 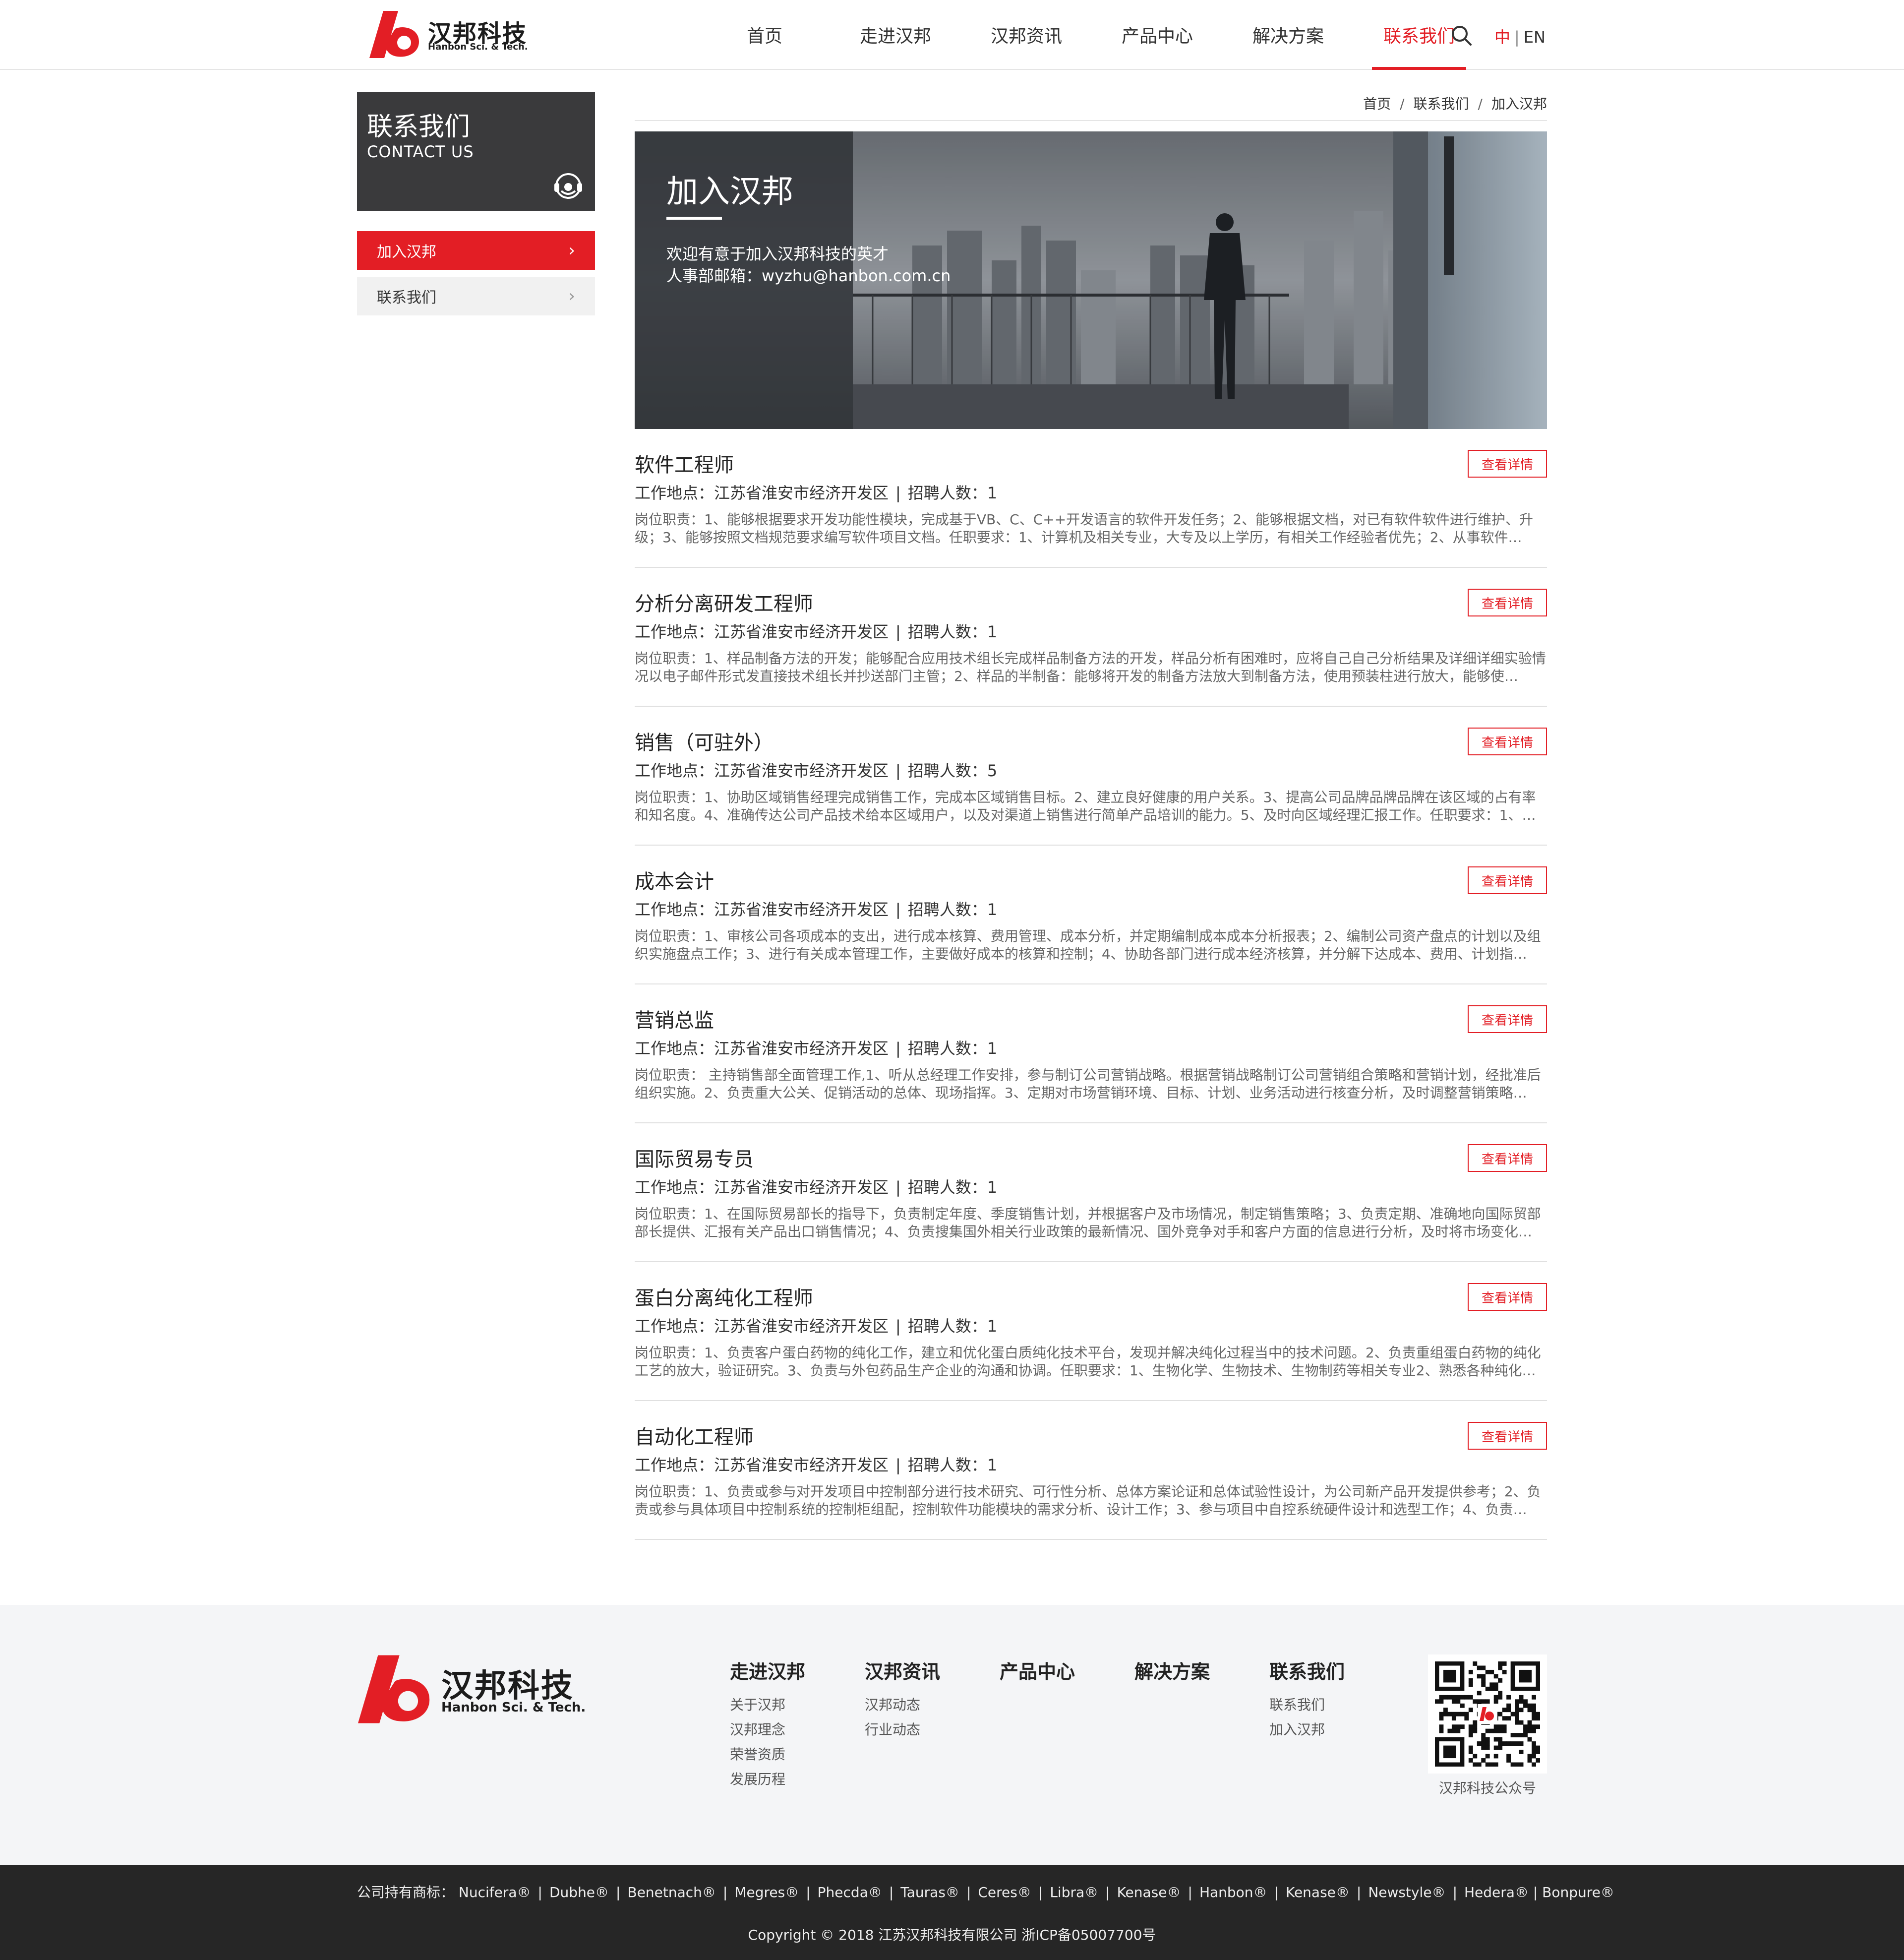 I want to click on sidebar-item-contact: 联系我们 ›, so click(x=476, y=296).